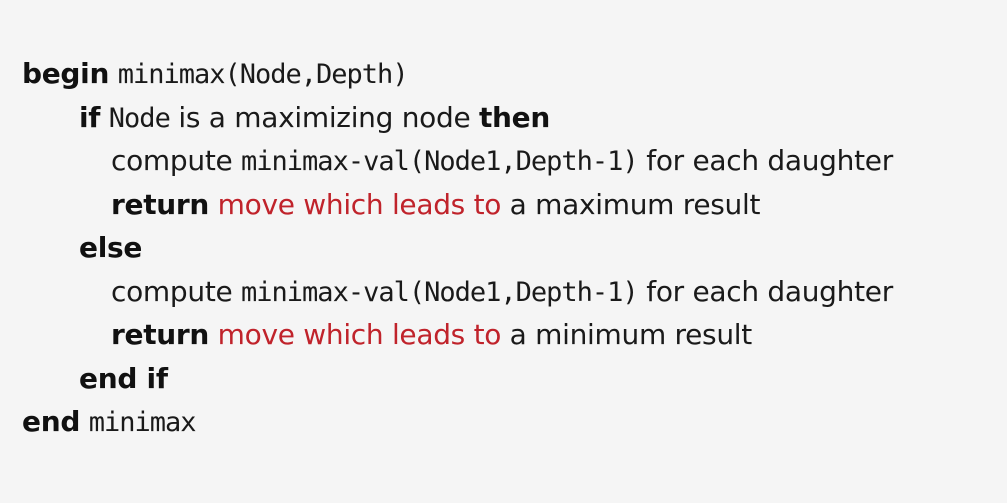  I want to click on keyword-end: end, so click(51, 421).